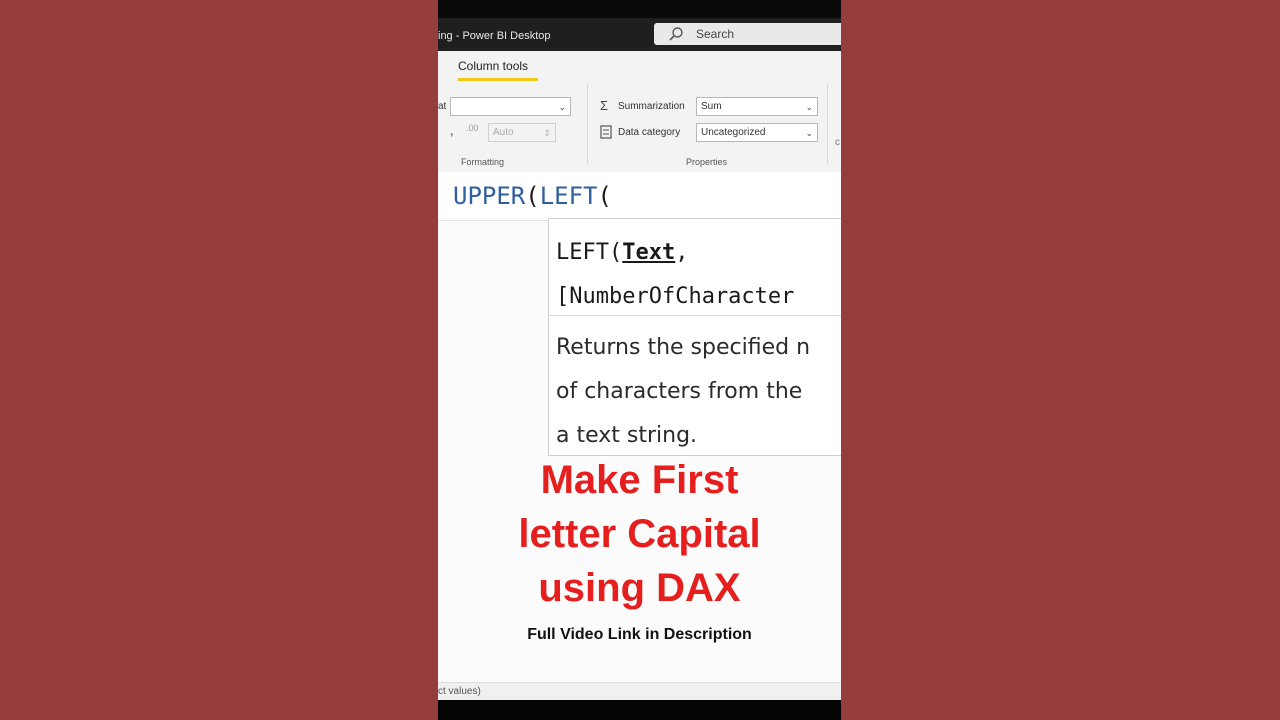 Image resolution: width=1280 pixels, height=720 pixels. Describe the element at coordinates (522, 132) in the screenshot. I see `decimal-places-stepper: Auto ⇕` at that location.